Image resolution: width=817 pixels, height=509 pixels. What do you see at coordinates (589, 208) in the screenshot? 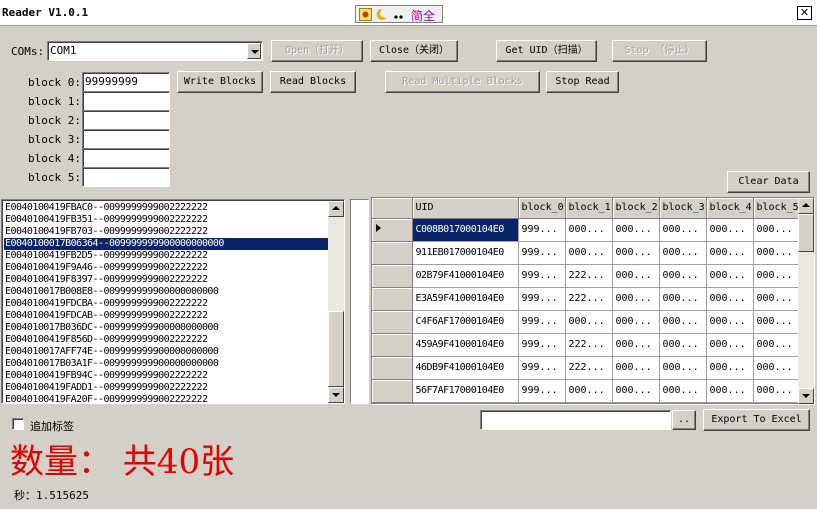
I see `column-header: block_1` at bounding box center [589, 208].